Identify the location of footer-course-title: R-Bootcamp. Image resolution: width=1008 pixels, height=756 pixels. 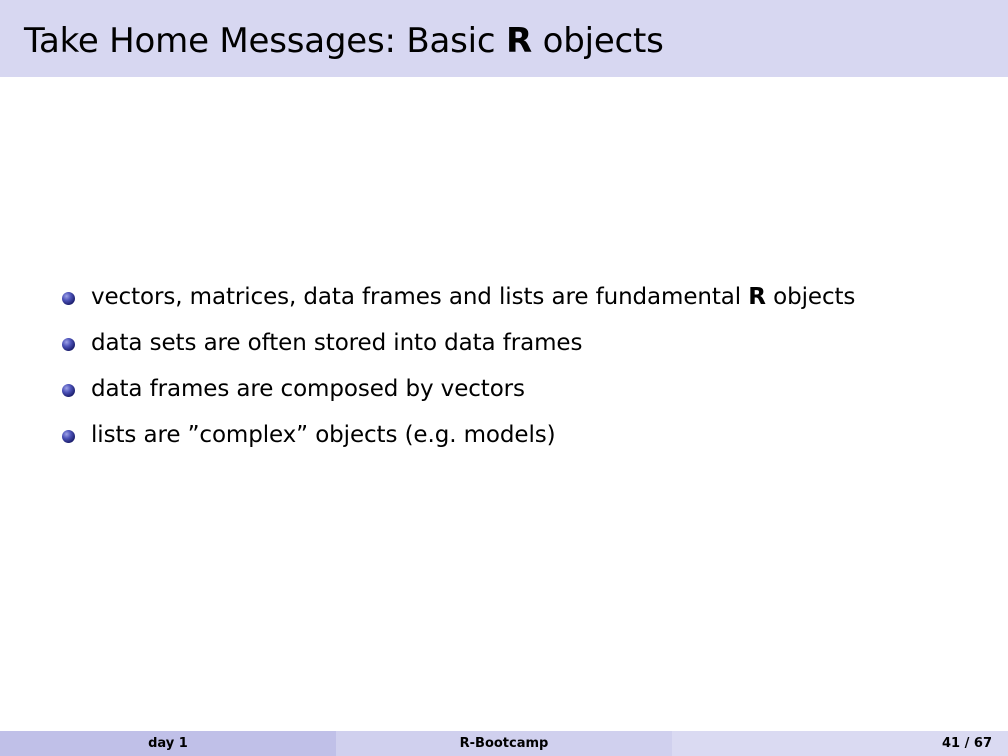
(504, 743).